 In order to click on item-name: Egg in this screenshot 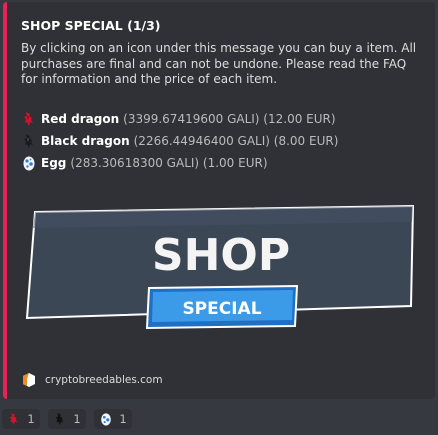, I will do `click(54, 163)`.